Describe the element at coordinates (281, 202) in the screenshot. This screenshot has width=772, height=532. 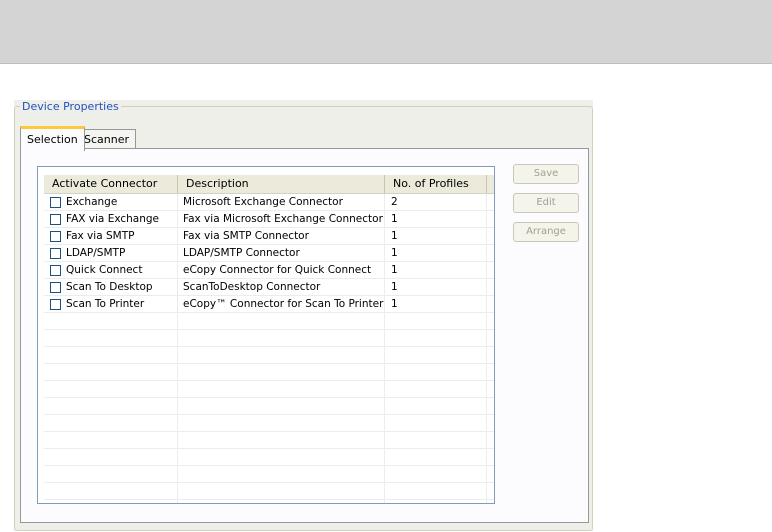
I see `description-cell: Microsoft Exchange Connector` at that location.